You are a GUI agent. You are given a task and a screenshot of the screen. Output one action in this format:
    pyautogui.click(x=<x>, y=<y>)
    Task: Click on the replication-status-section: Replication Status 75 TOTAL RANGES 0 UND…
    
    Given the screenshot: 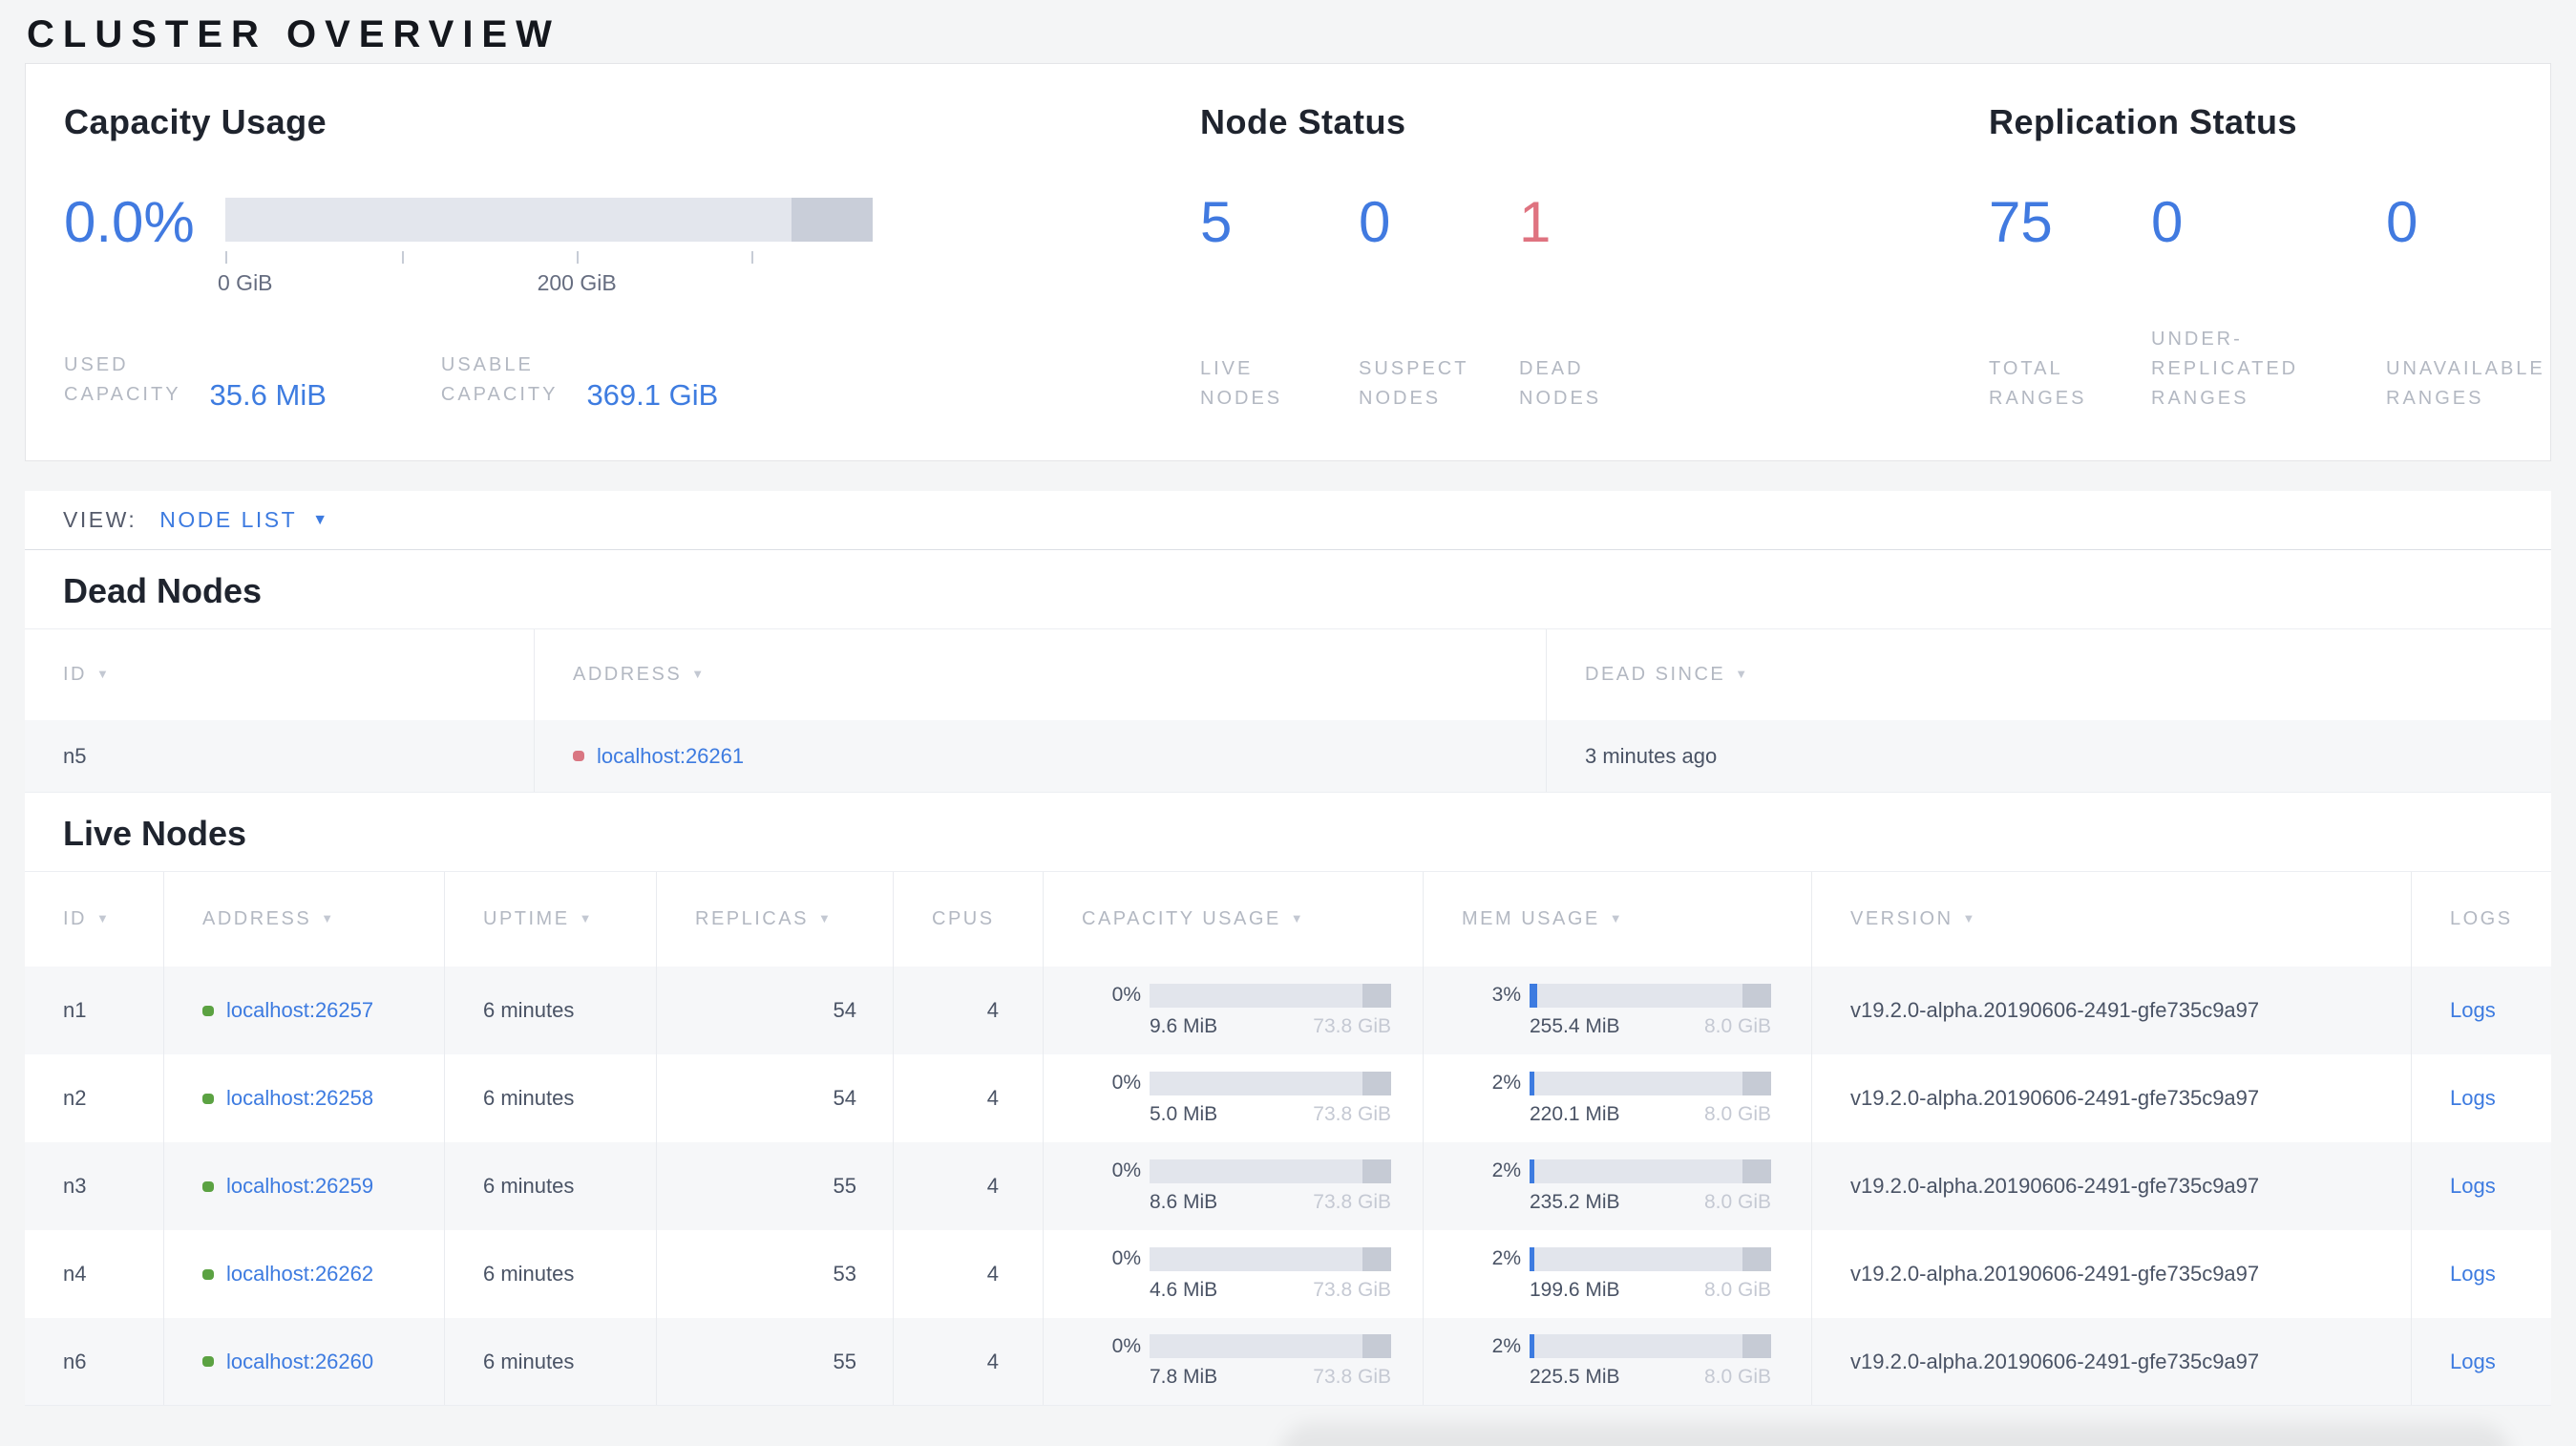 What is the action you would take?
    pyautogui.click(x=2250, y=262)
    